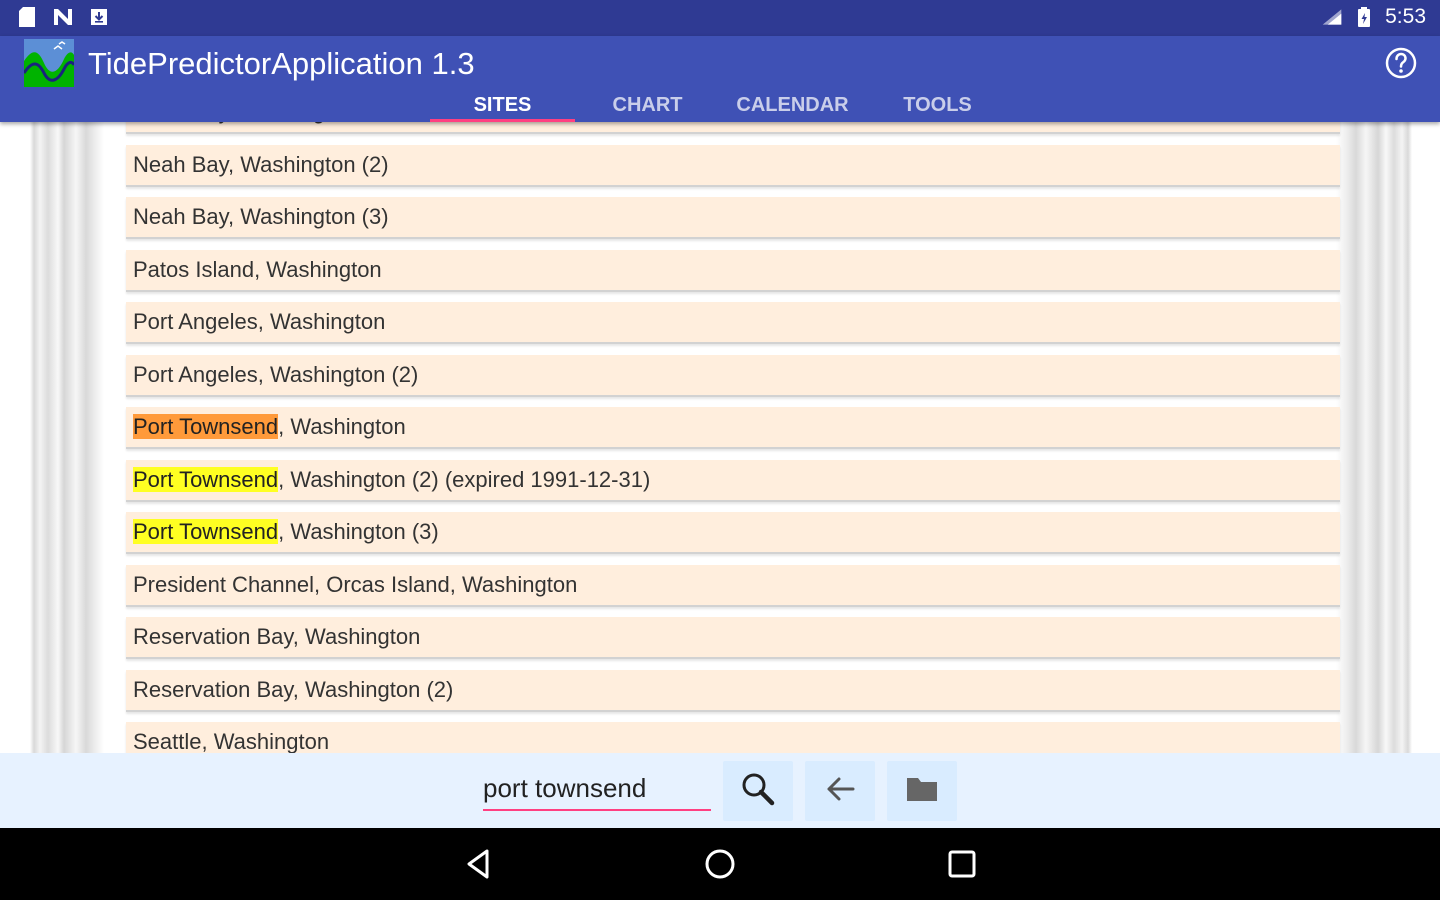  I want to click on site-row-content: Neah Bay, Washington (2), so click(733, 165).